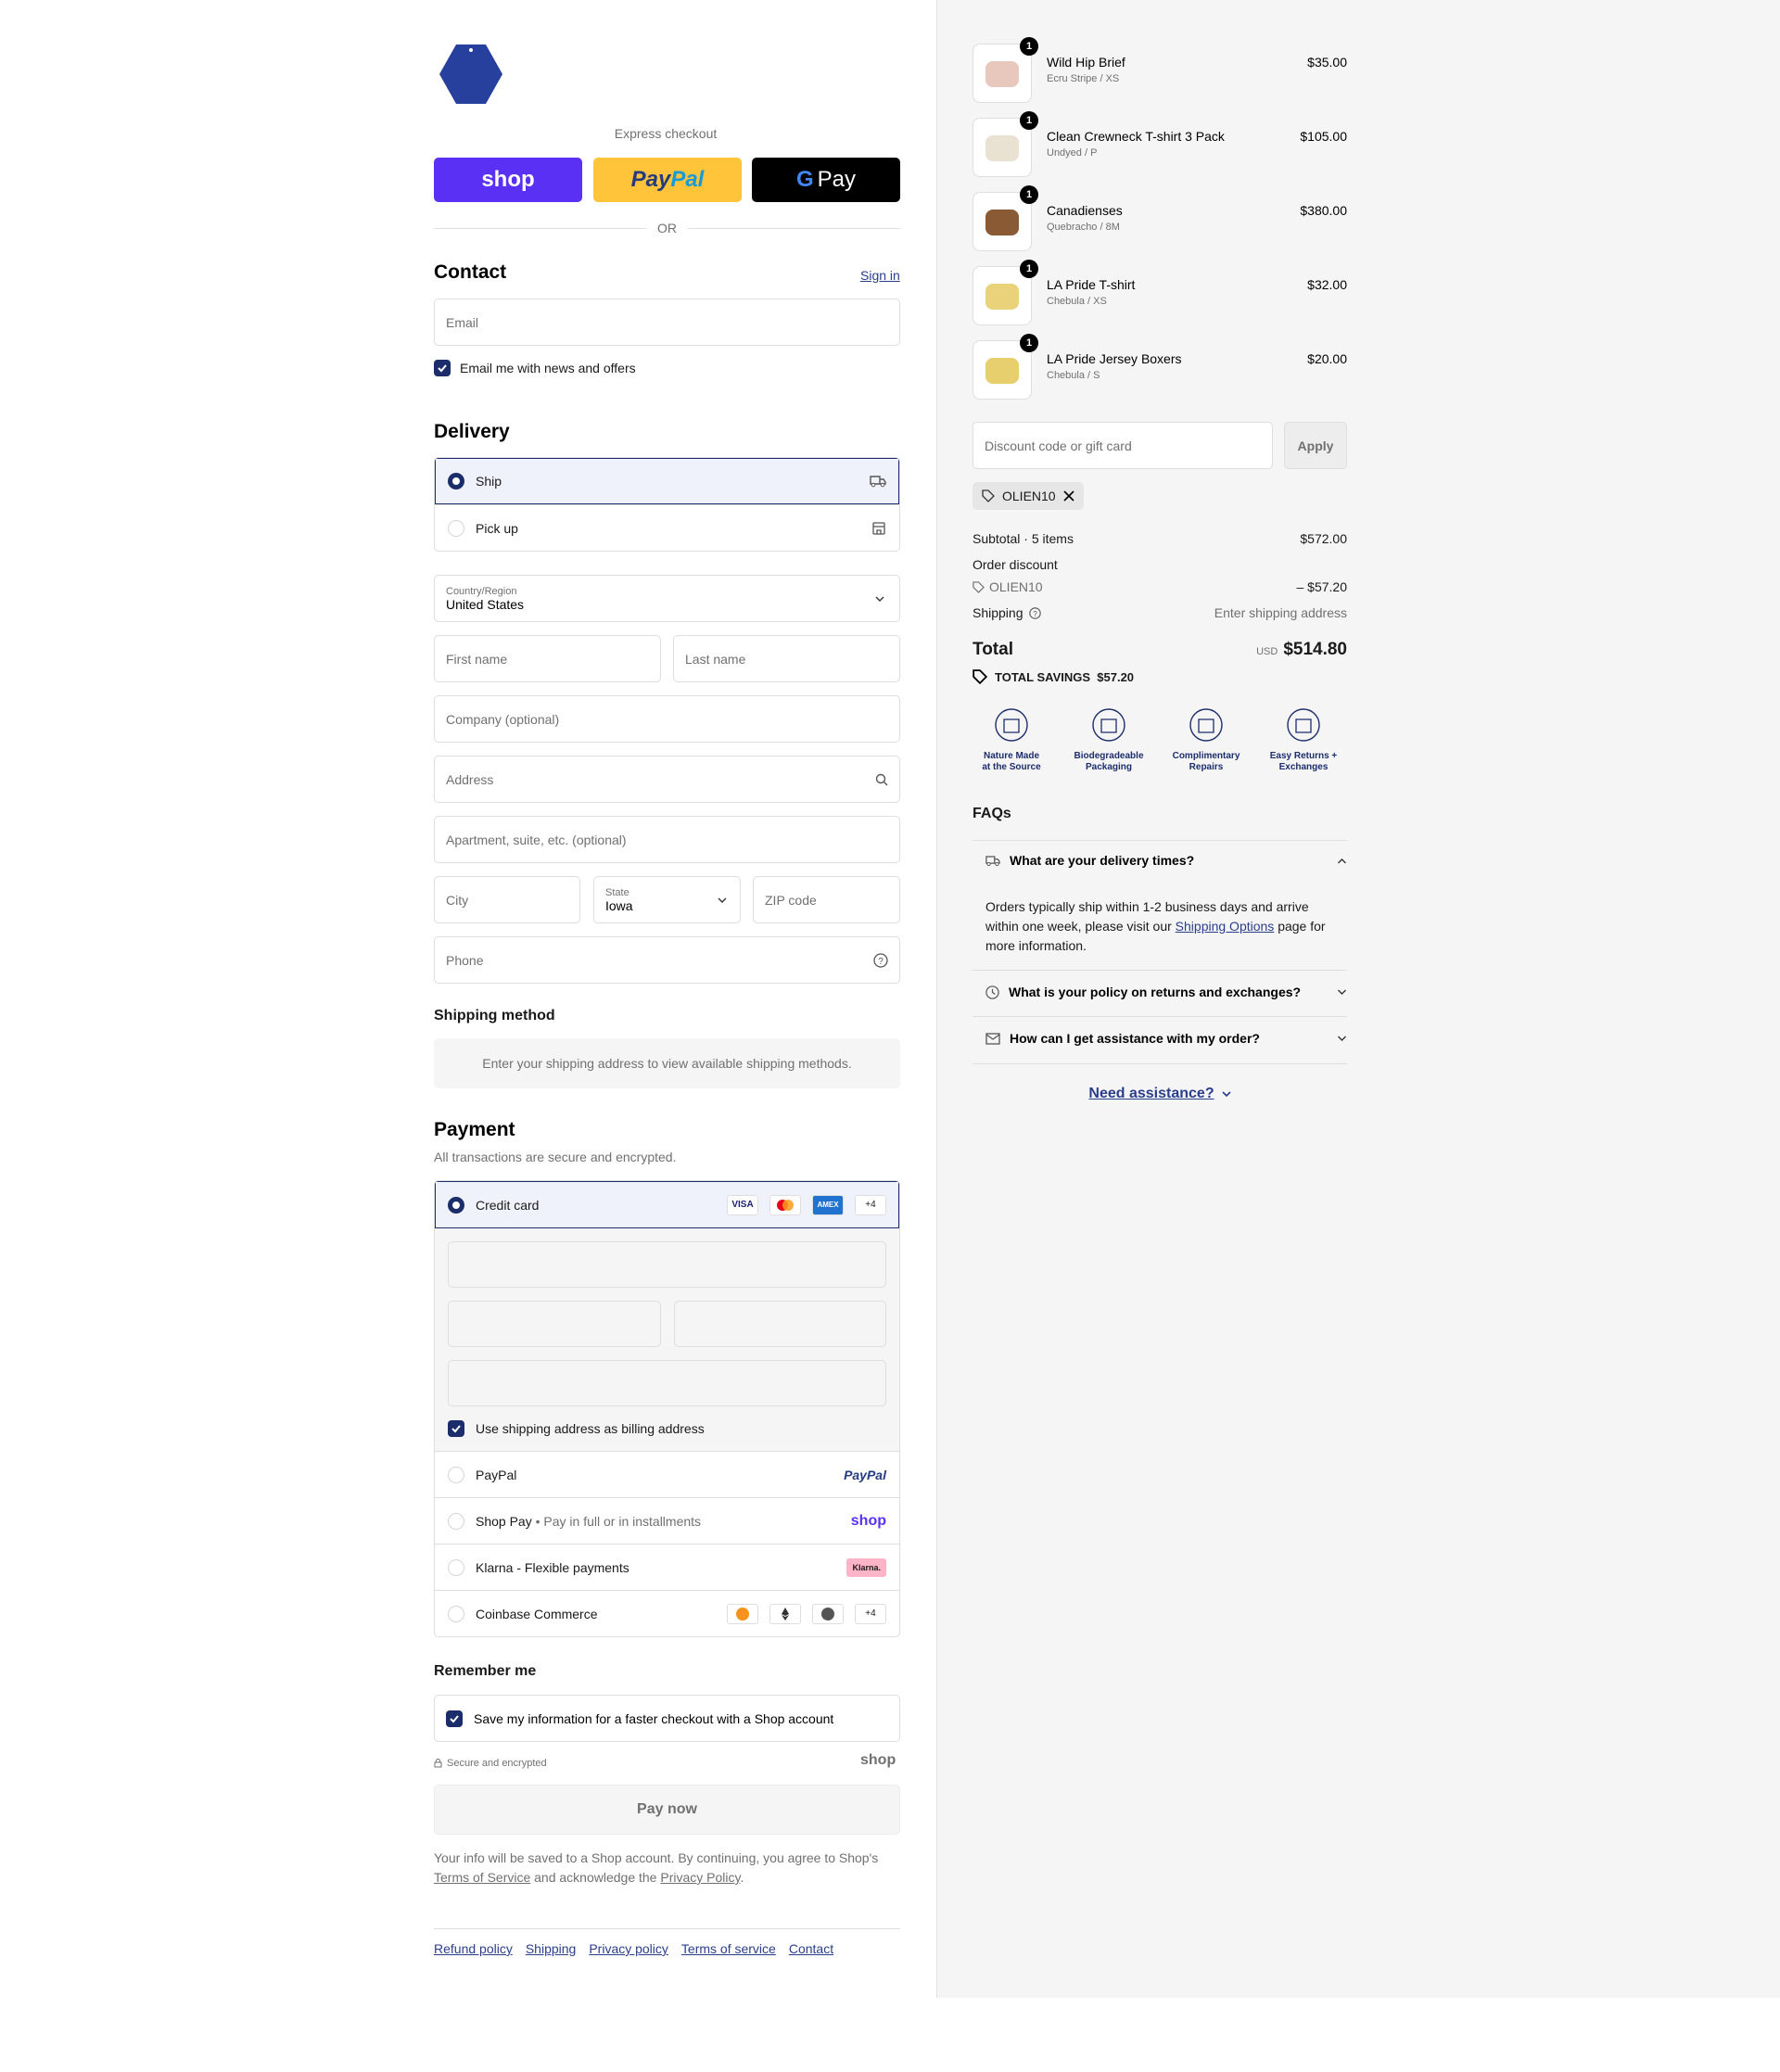 The image size is (1780, 2072). What do you see at coordinates (1053, 677) in the screenshot?
I see `total-savings: TOTAL SAVINGS $57.20` at bounding box center [1053, 677].